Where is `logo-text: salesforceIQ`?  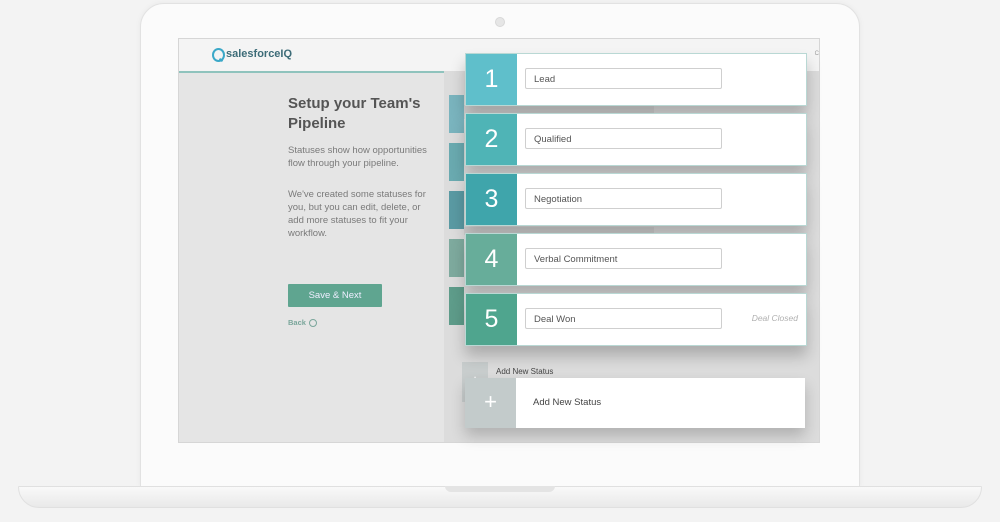
logo-text: salesforceIQ is located at coordinates (259, 54).